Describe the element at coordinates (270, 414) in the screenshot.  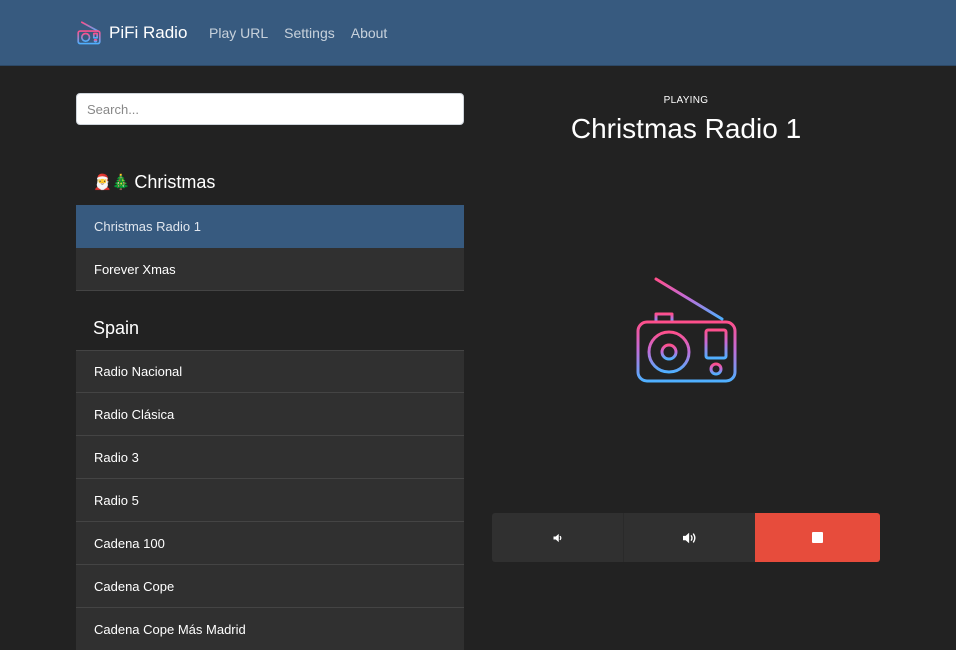
I see `station-item-radio-clasica: Radio Clásica` at that location.